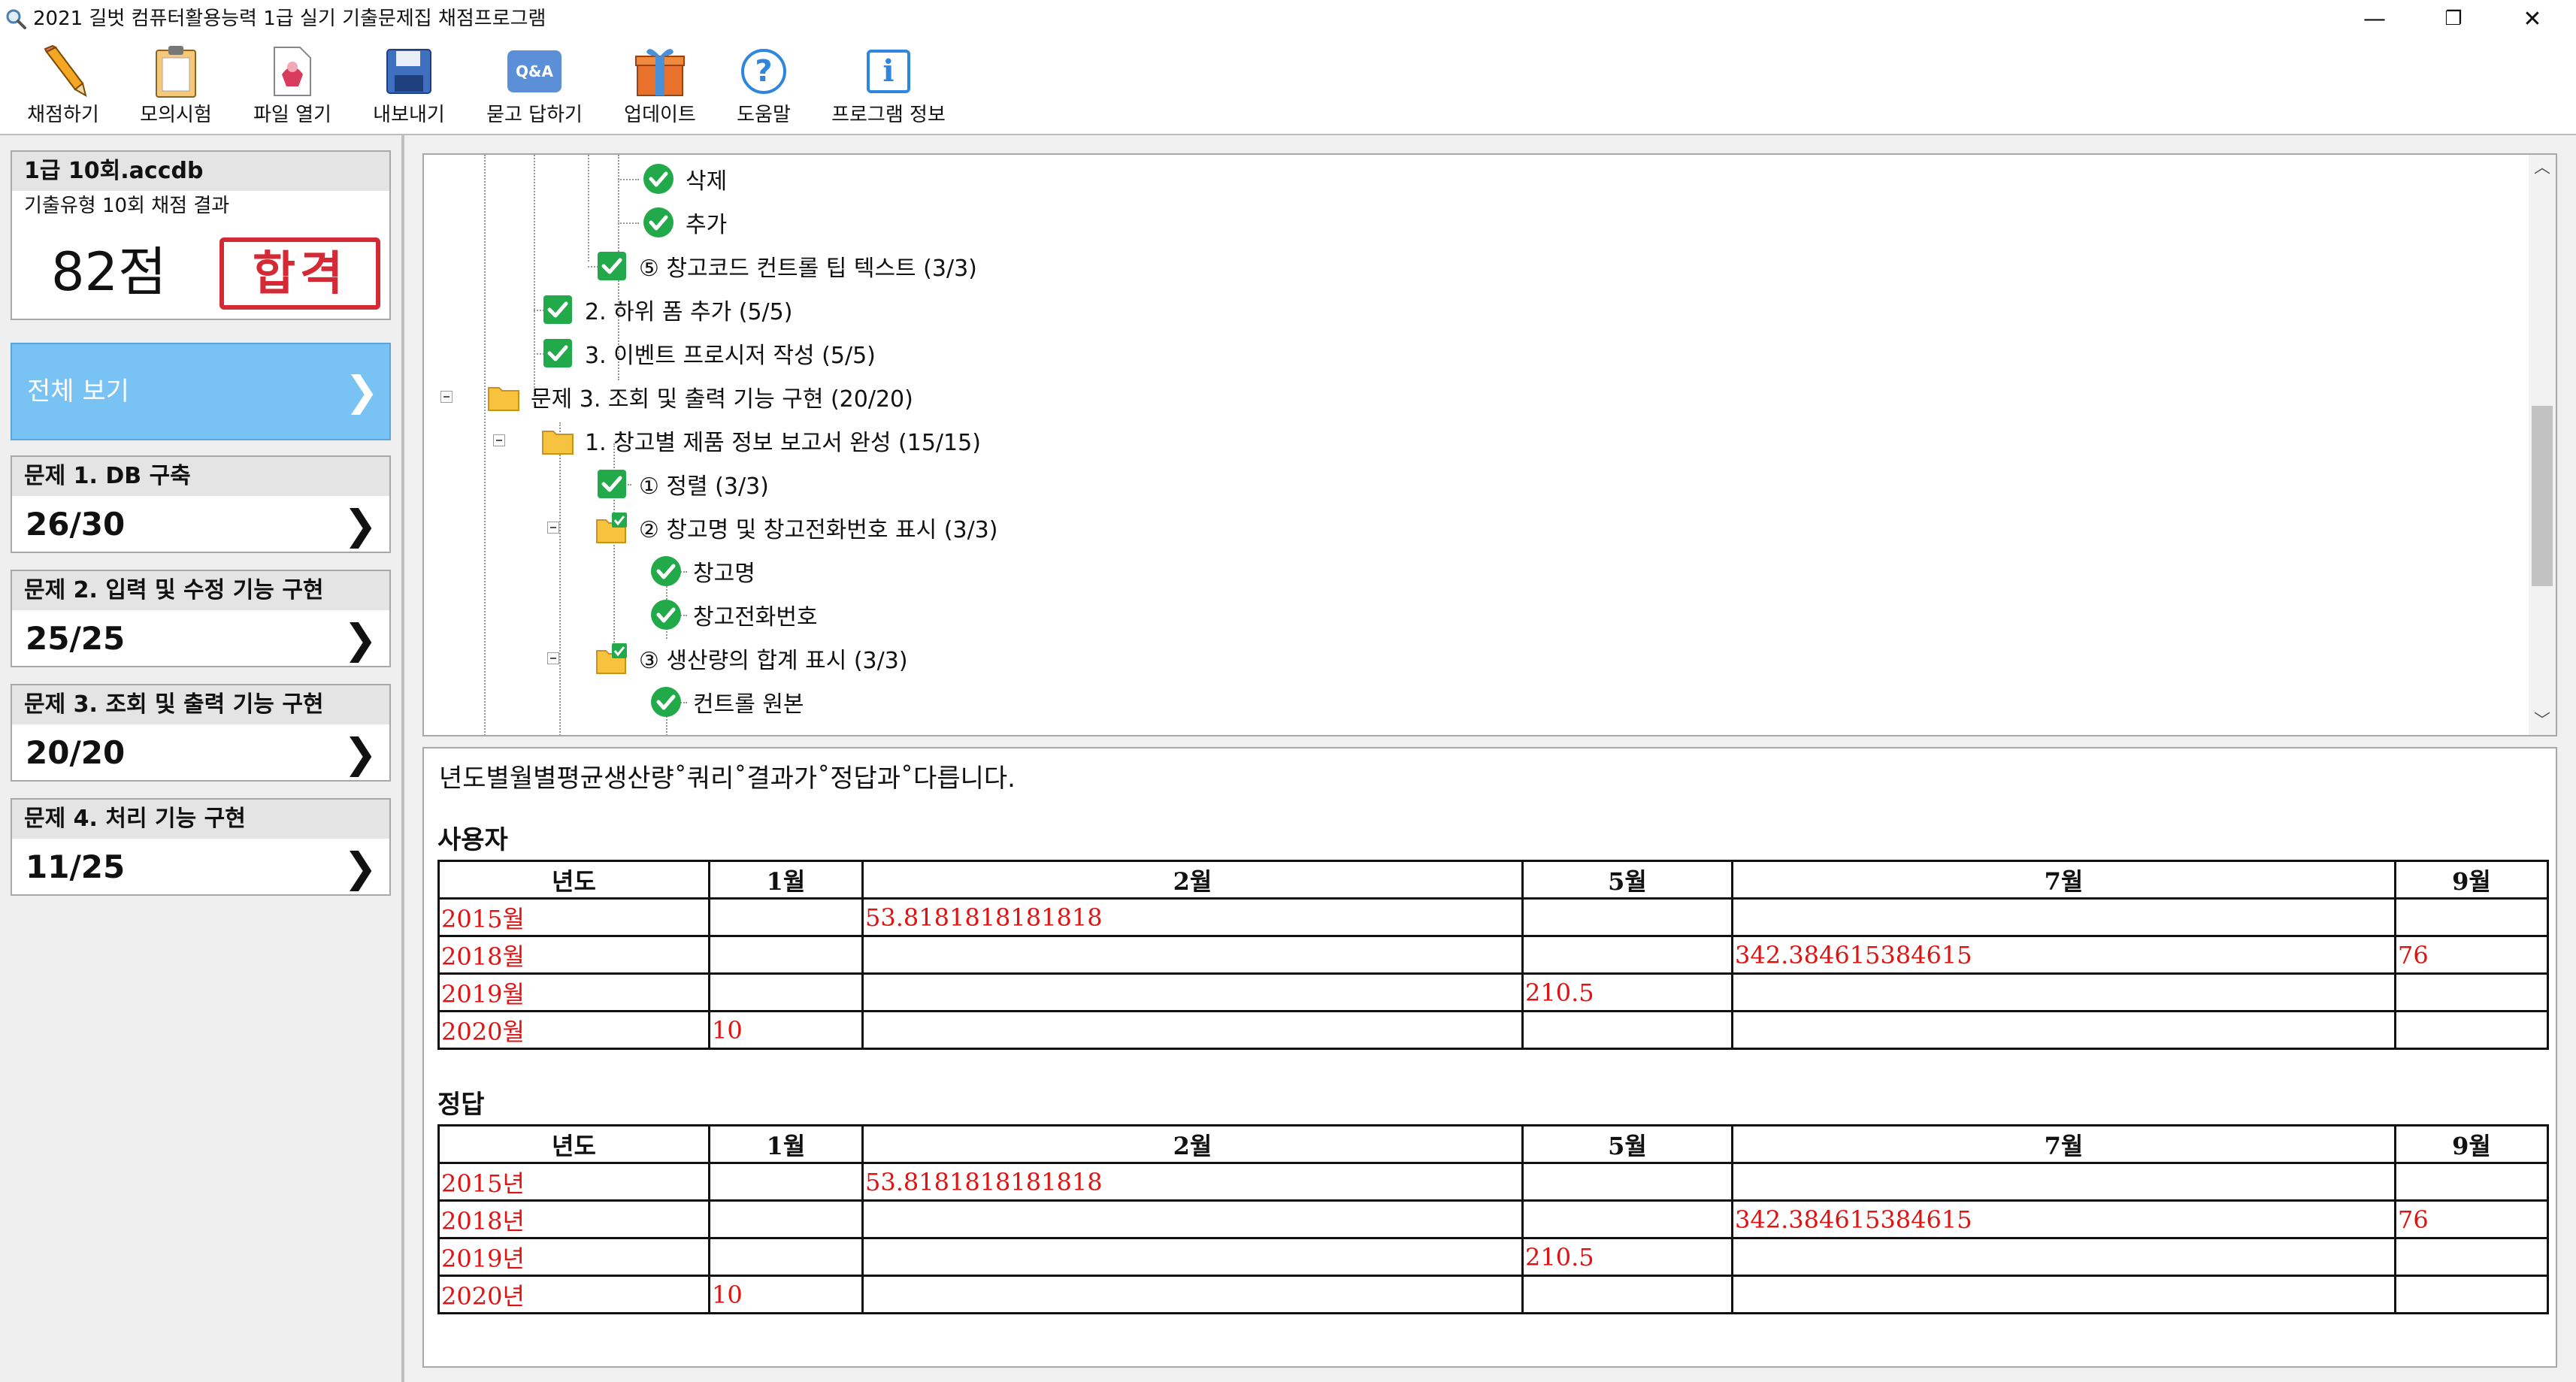 The image size is (2576, 1382). What do you see at coordinates (684, 222) in the screenshot?
I see `tree-node: 추가` at bounding box center [684, 222].